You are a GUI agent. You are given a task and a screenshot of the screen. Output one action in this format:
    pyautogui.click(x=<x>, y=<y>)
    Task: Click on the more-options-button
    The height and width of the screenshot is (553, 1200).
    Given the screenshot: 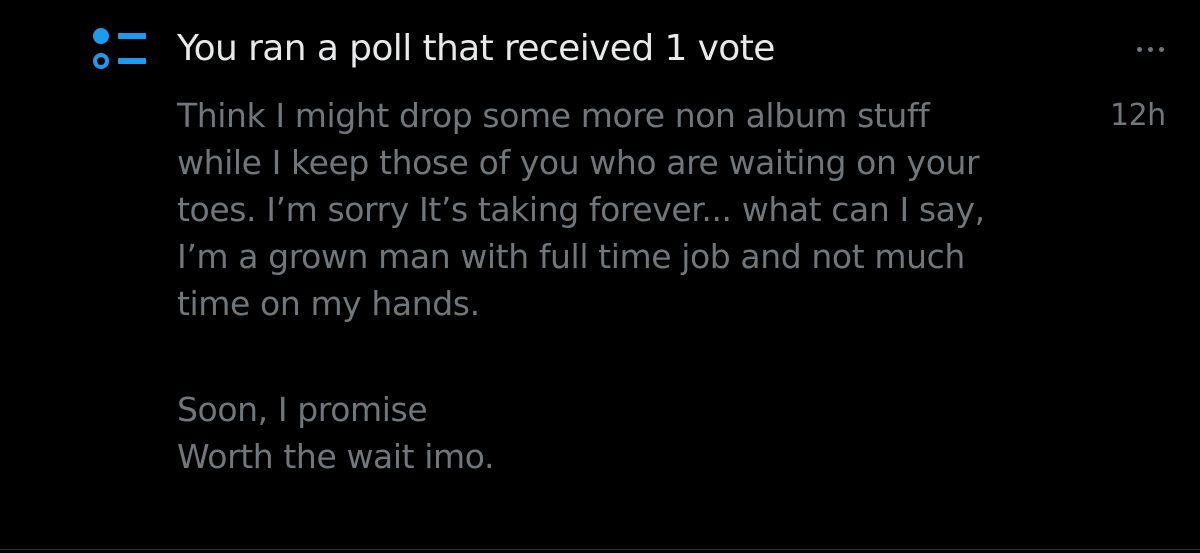 What is the action you would take?
    pyautogui.click(x=1150, y=49)
    